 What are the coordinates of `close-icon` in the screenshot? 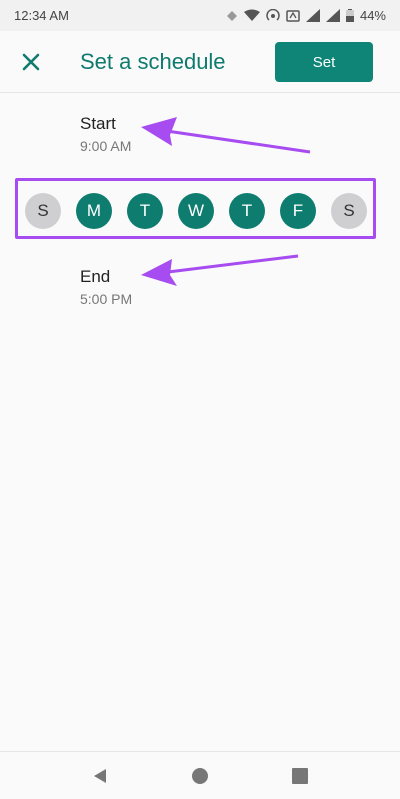 It's located at (31, 62).